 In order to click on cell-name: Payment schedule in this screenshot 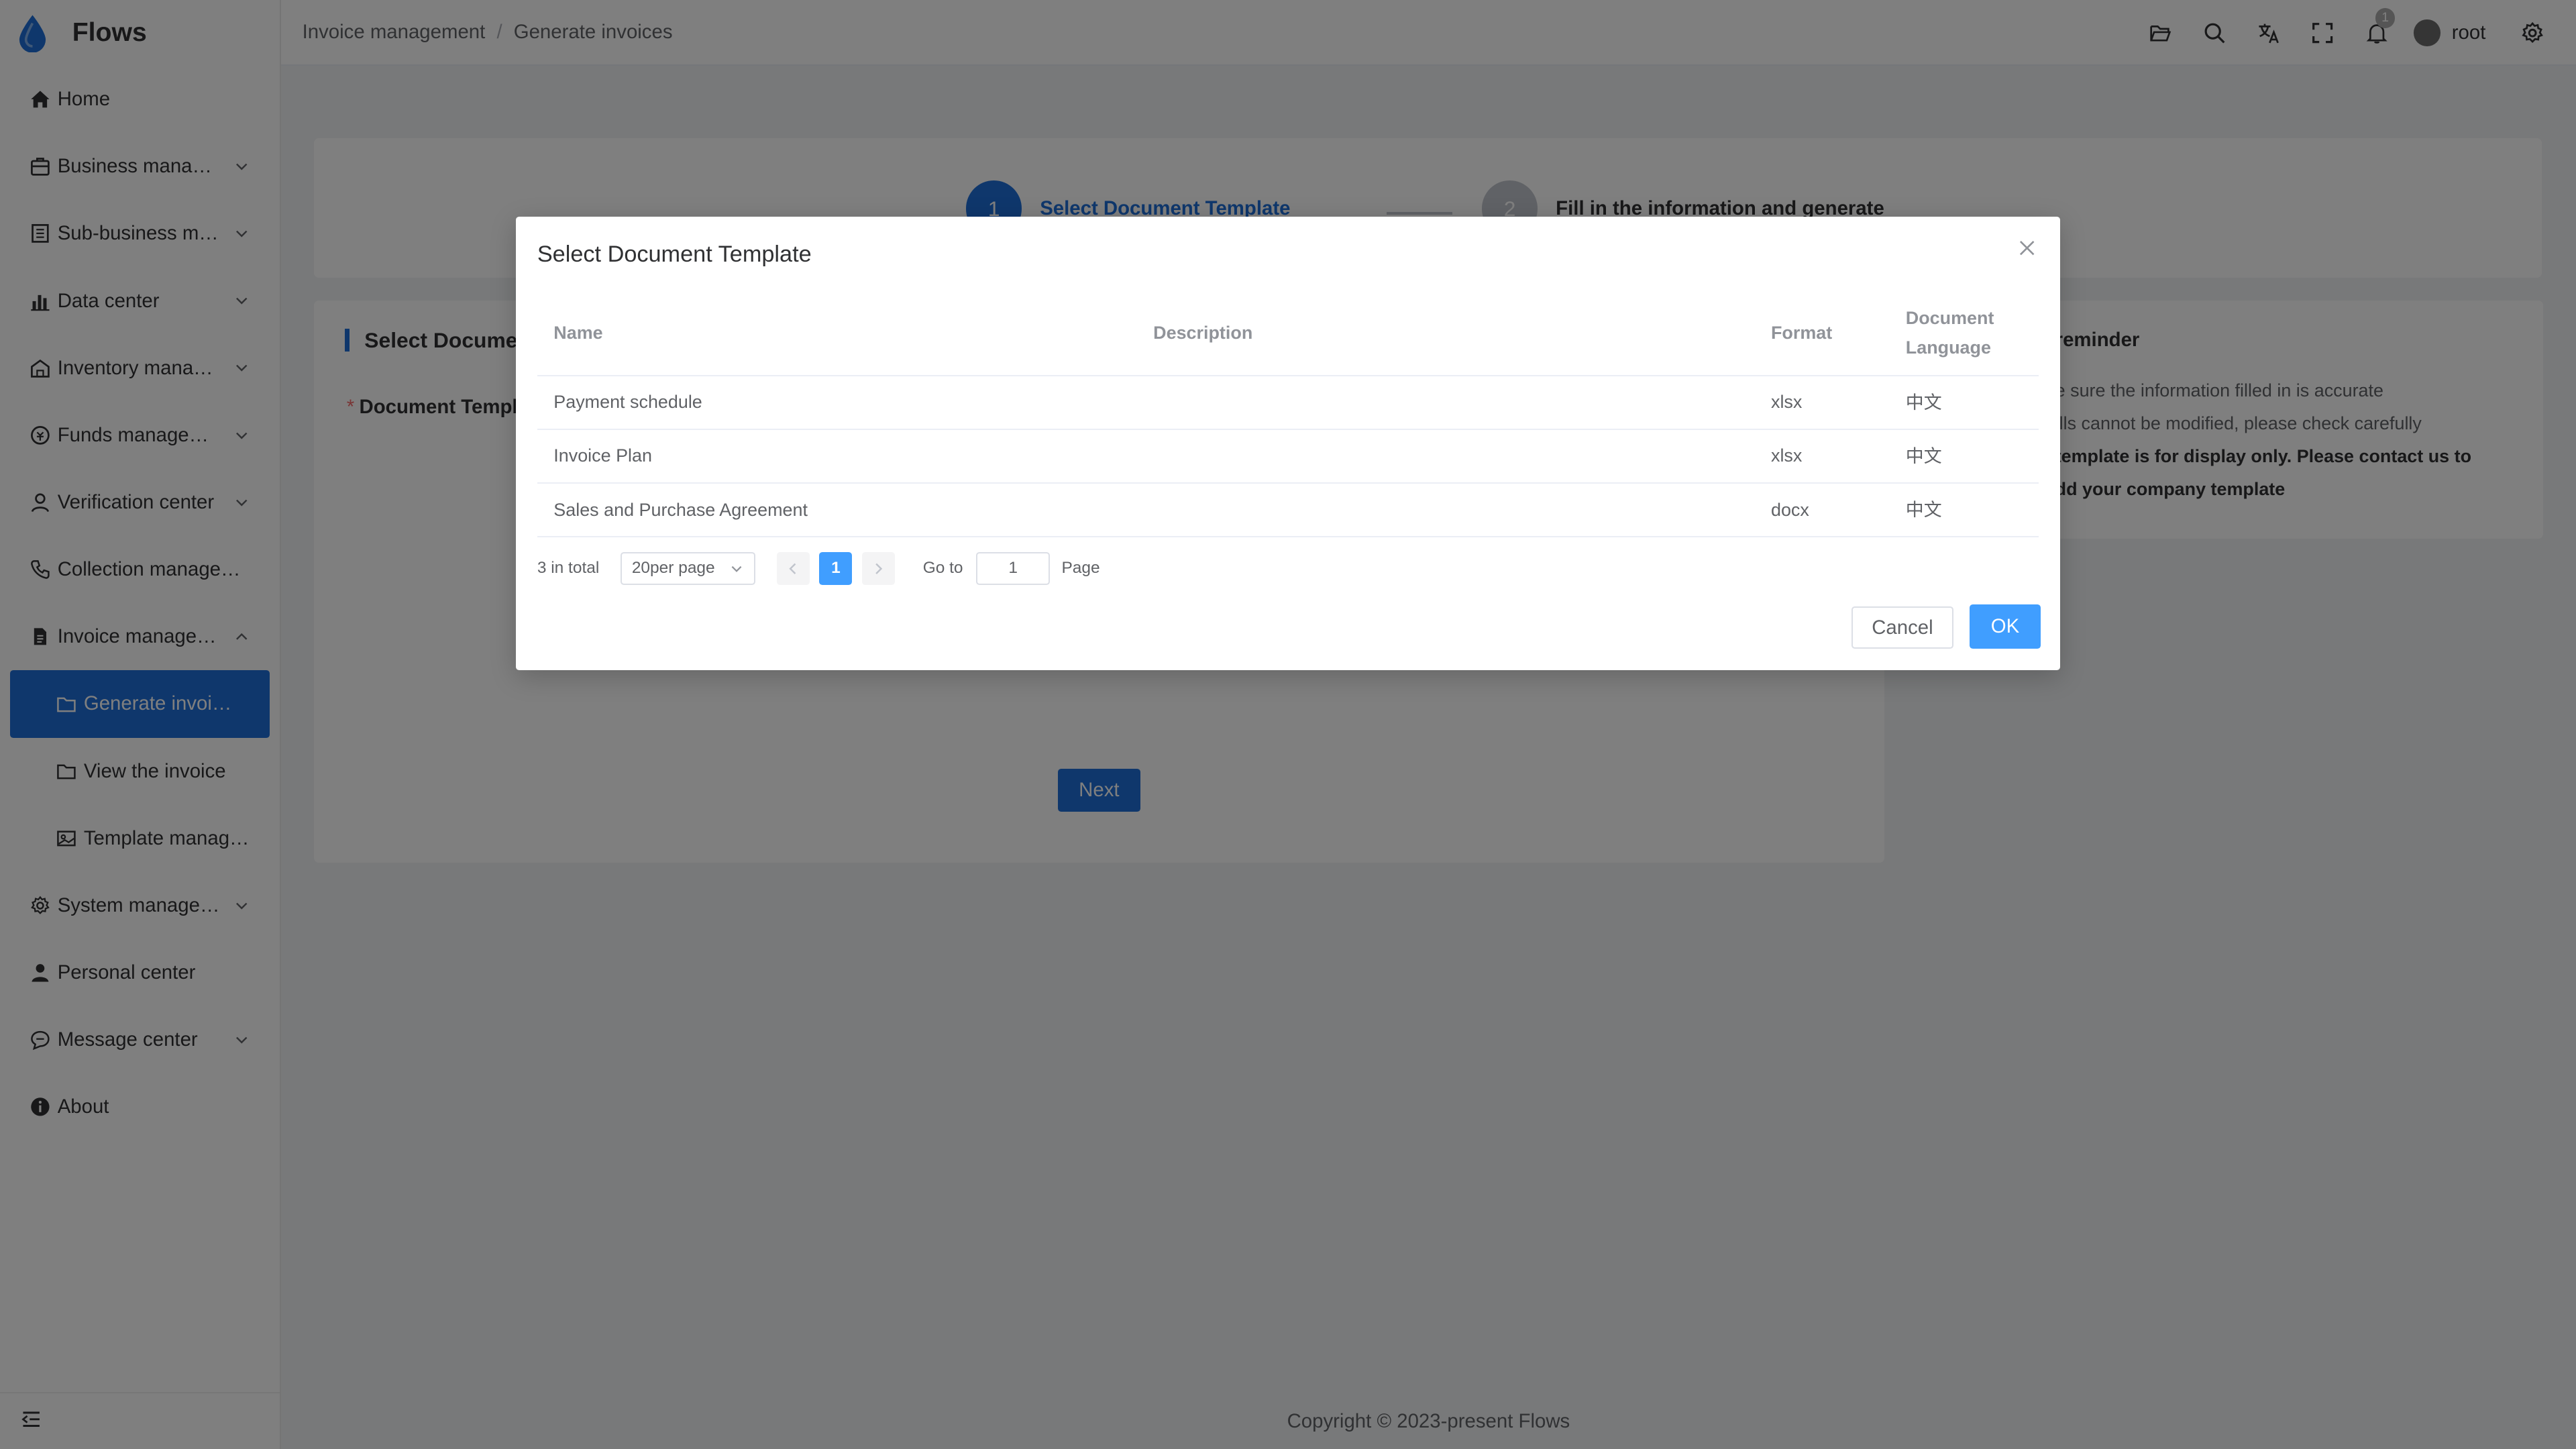, I will do `click(627, 402)`.